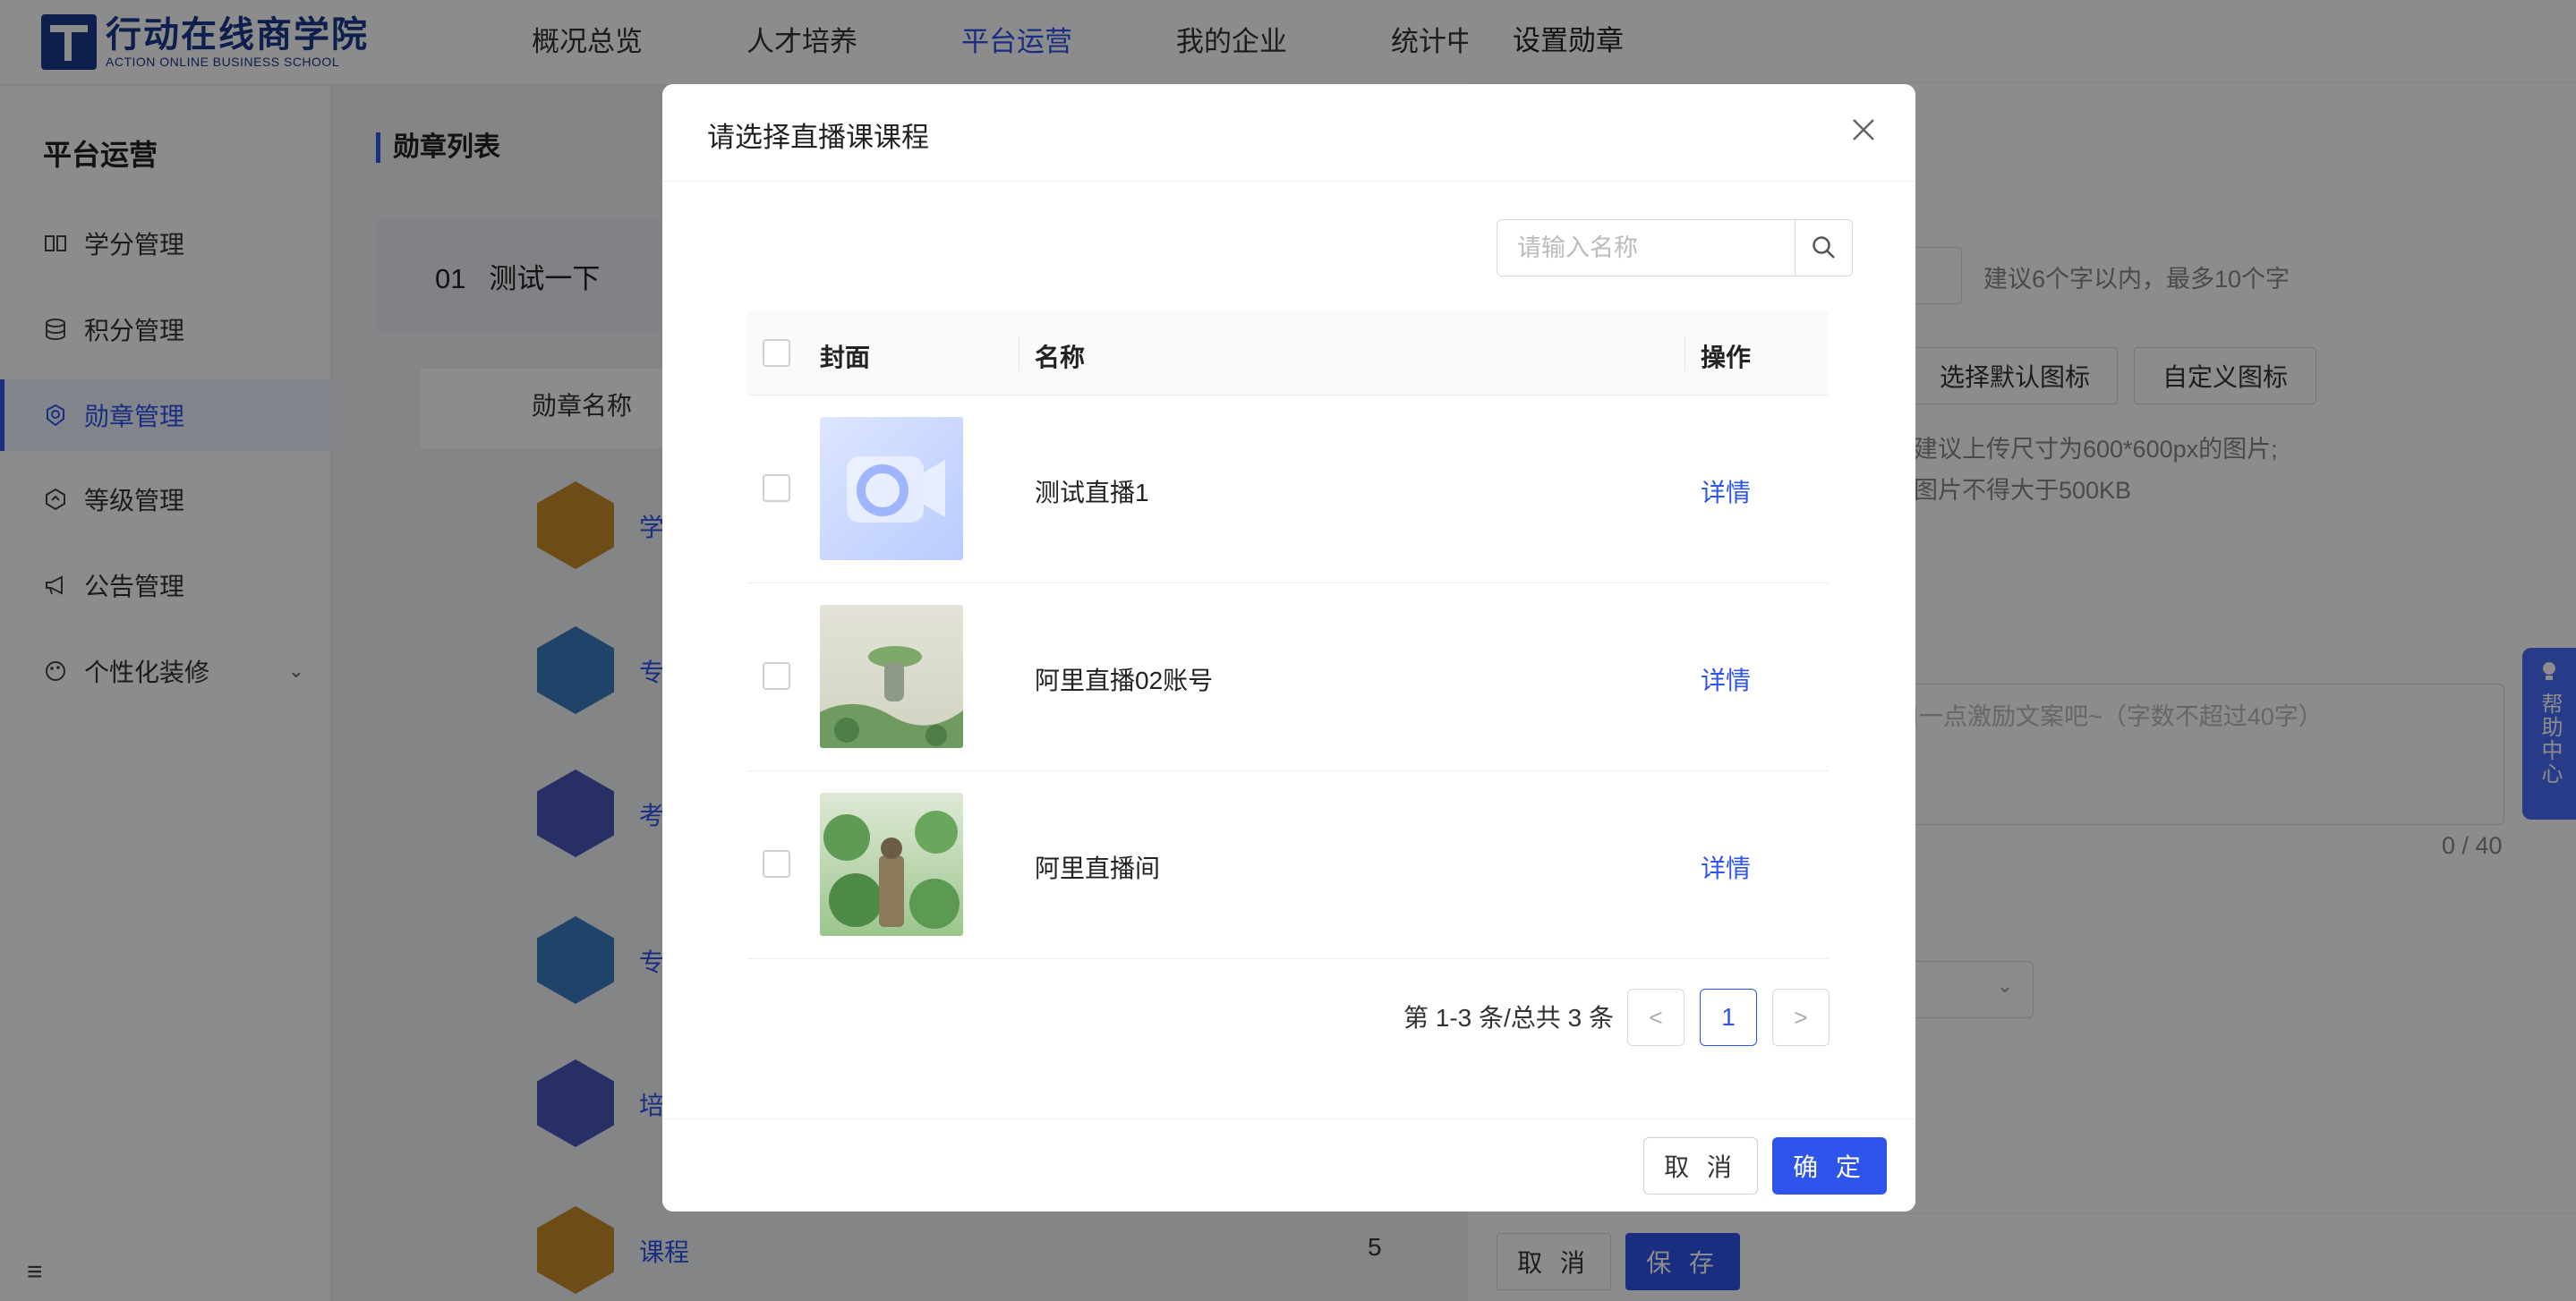  I want to click on chevron-left-icon: <, so click(1656, 1017).